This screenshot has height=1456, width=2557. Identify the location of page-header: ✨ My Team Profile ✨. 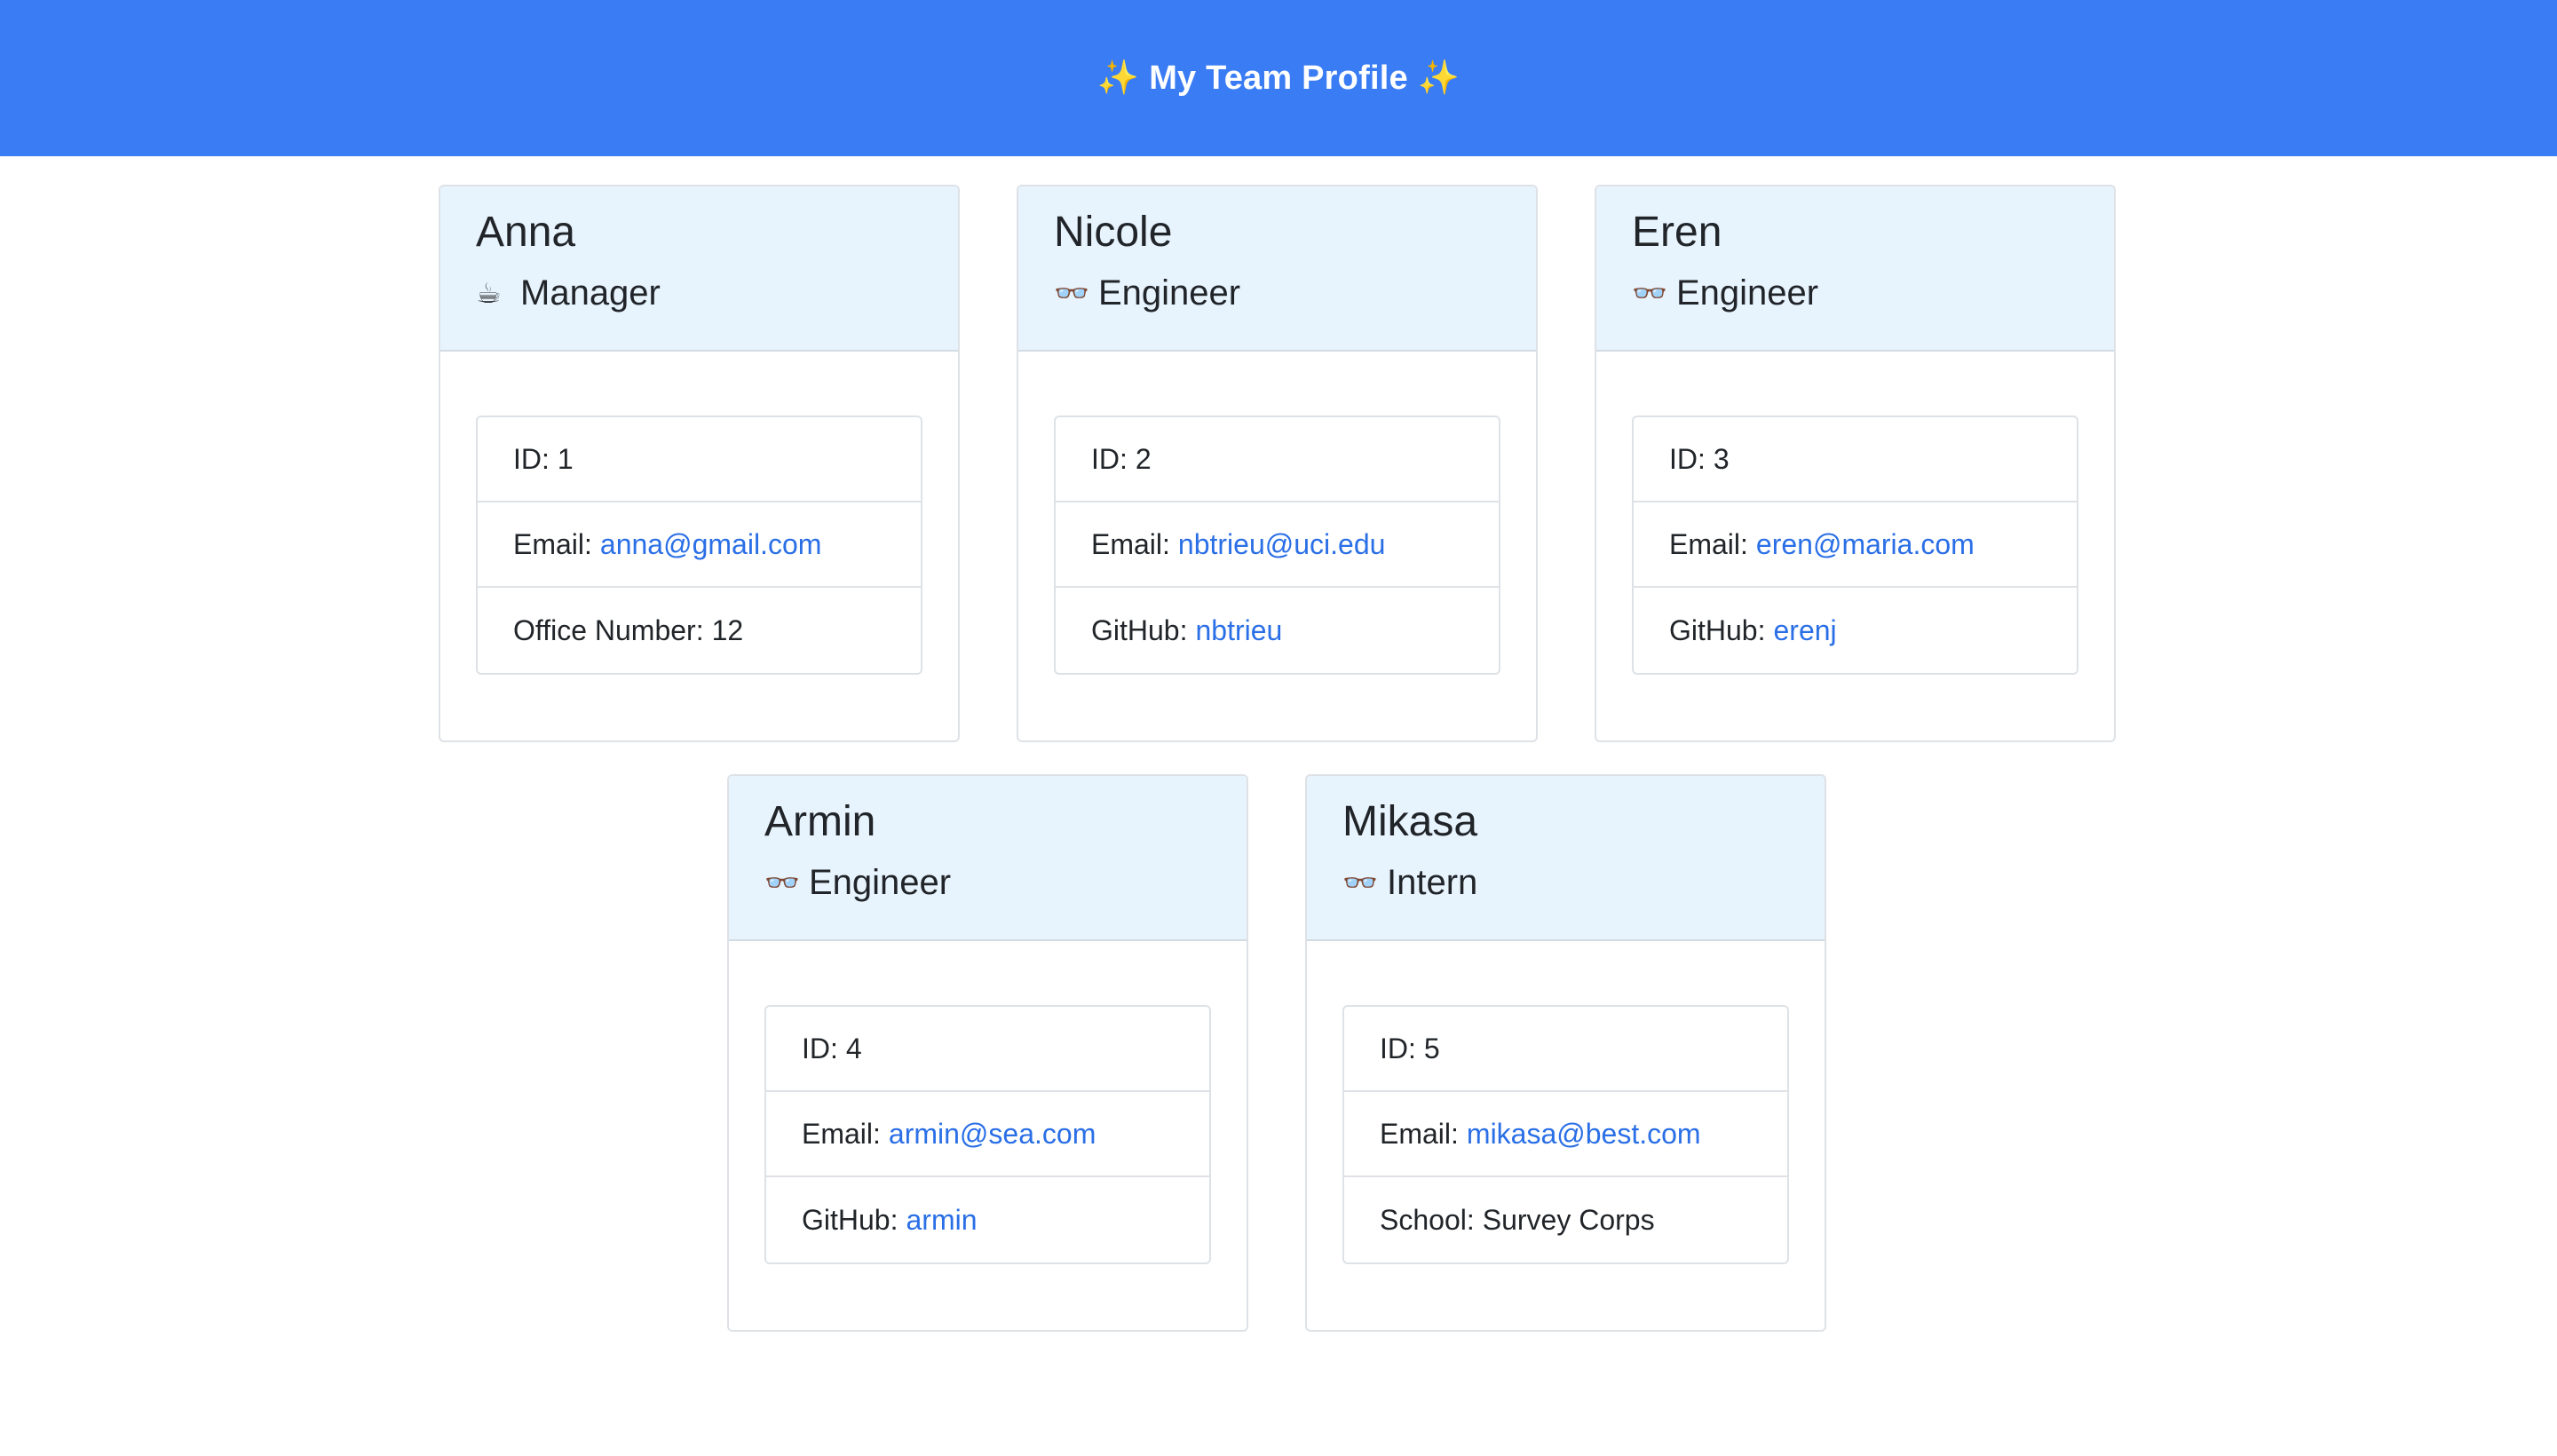
(1278, 78).